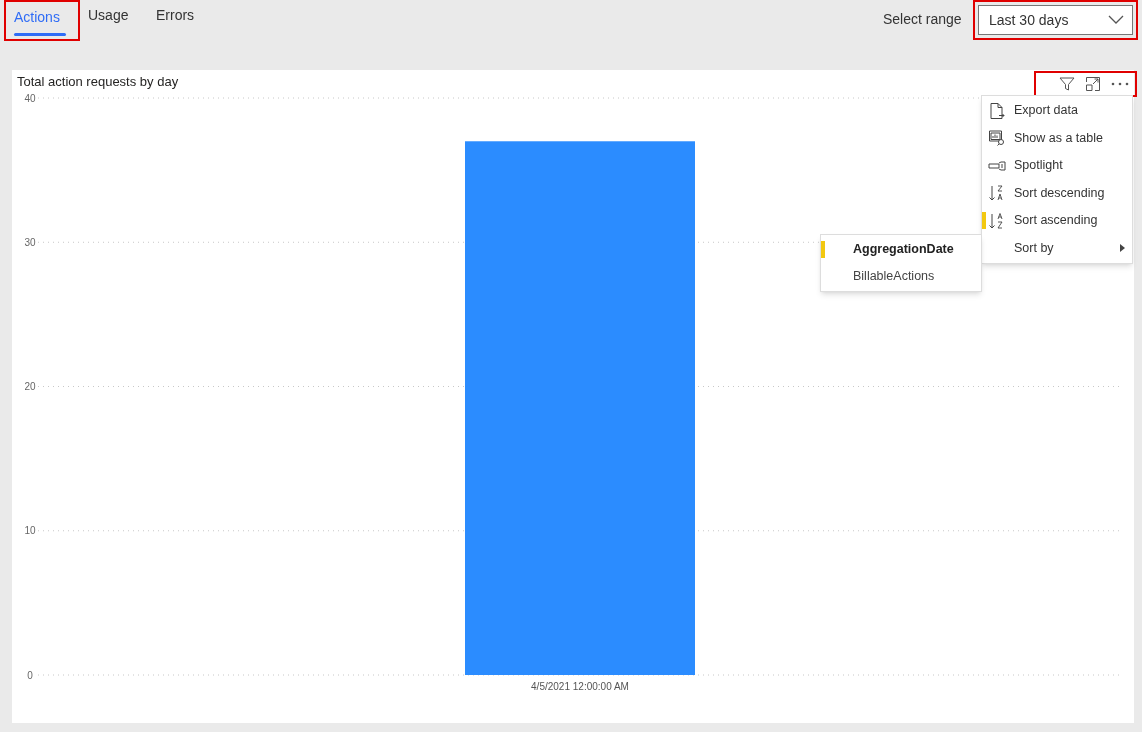 This screenshot has height=732, width=1142. I want to click on y-tick-label: 0, so click(30, 675).